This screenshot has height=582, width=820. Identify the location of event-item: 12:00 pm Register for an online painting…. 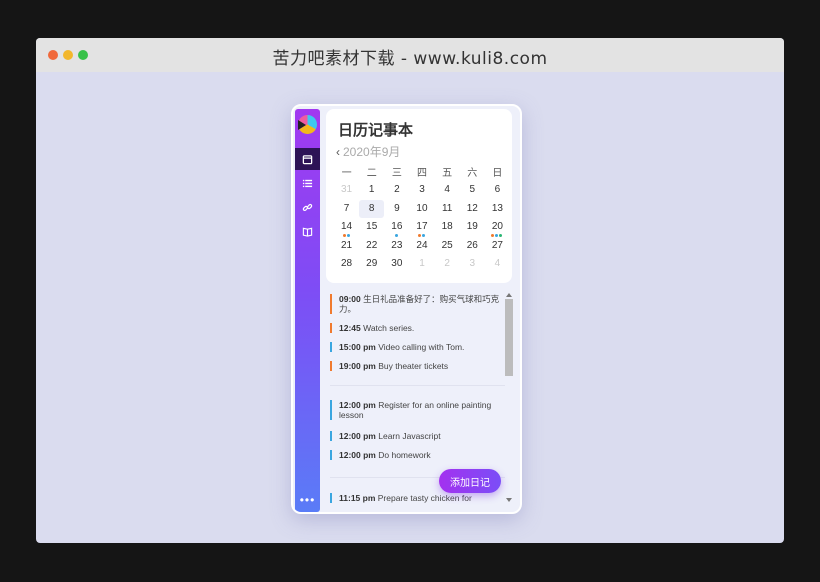
(416, 410).